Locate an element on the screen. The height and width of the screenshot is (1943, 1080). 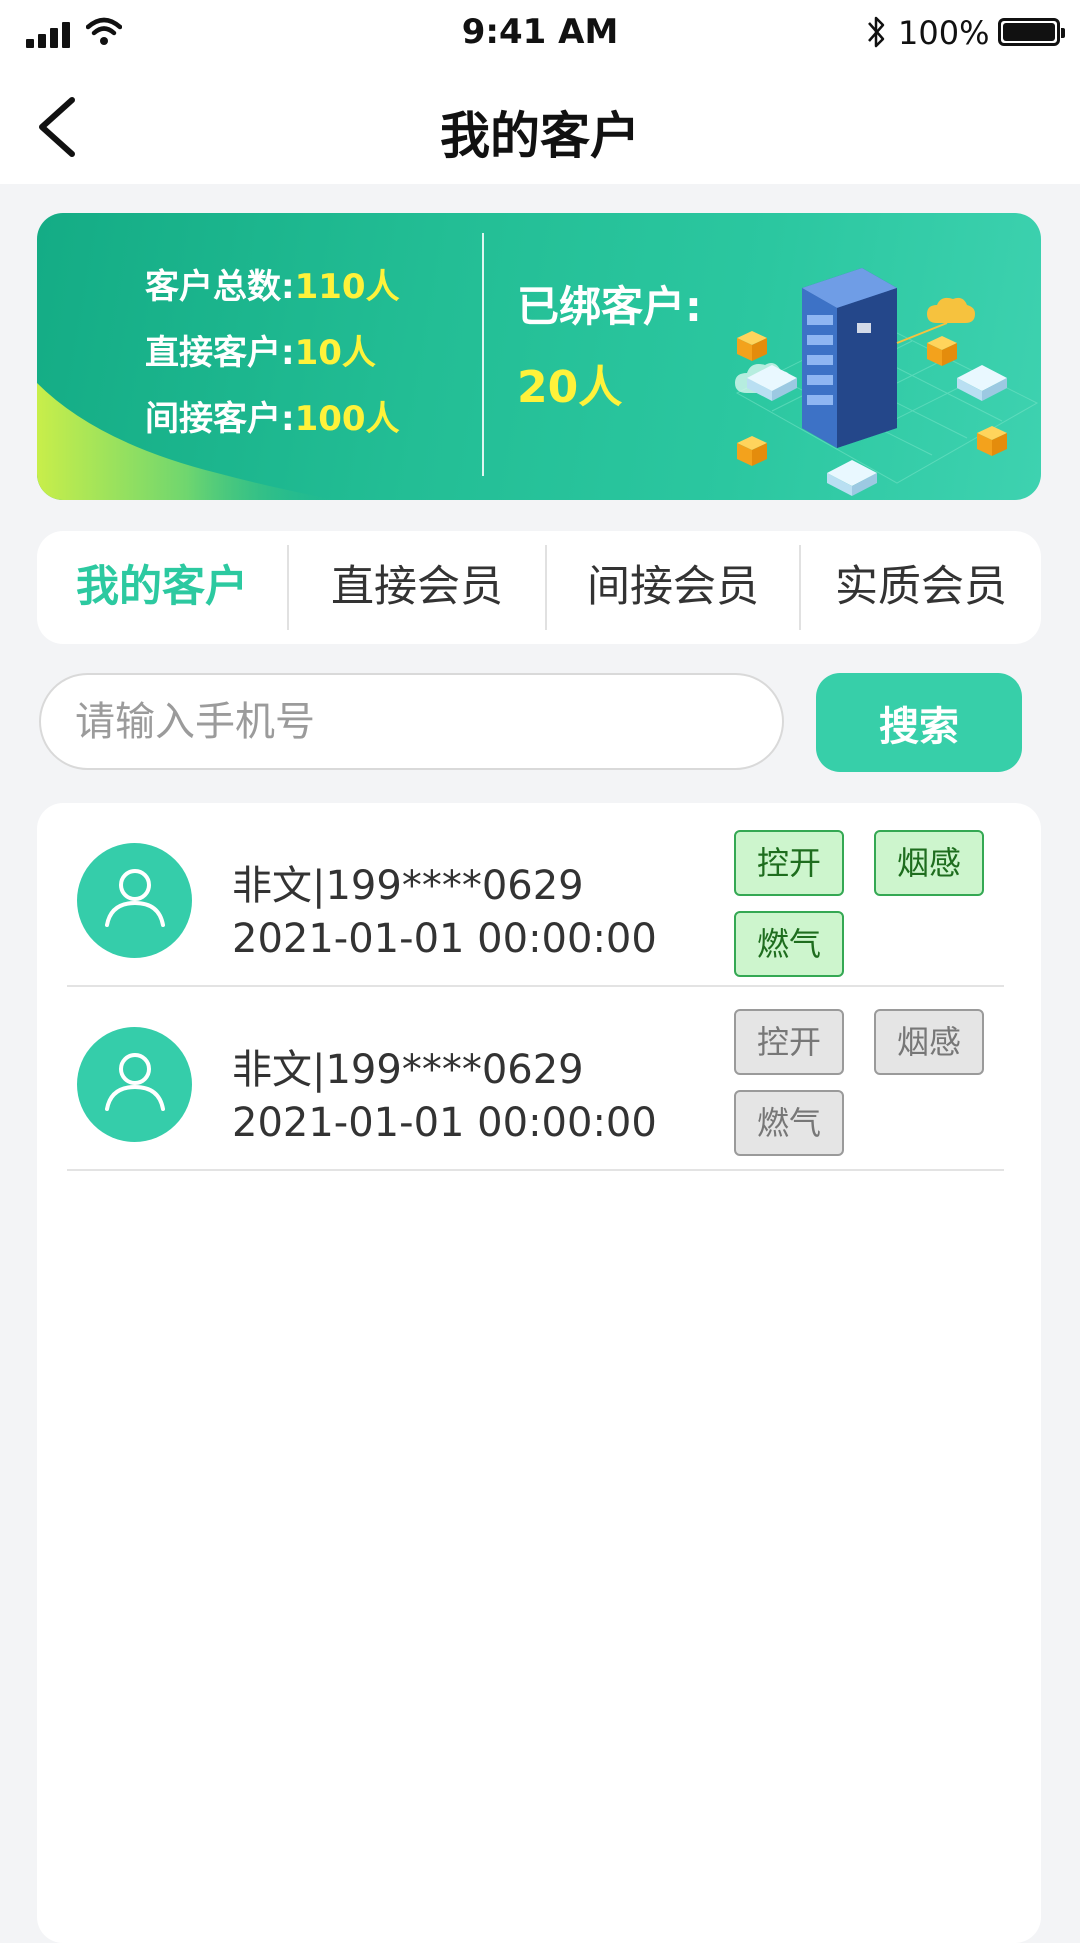
battery-icon is located at coordinates (1031, 32).